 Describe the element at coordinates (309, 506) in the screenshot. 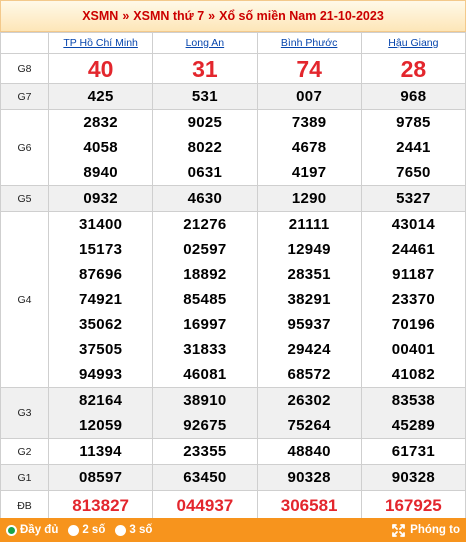

I see `prize-cell: 306581` at that location.